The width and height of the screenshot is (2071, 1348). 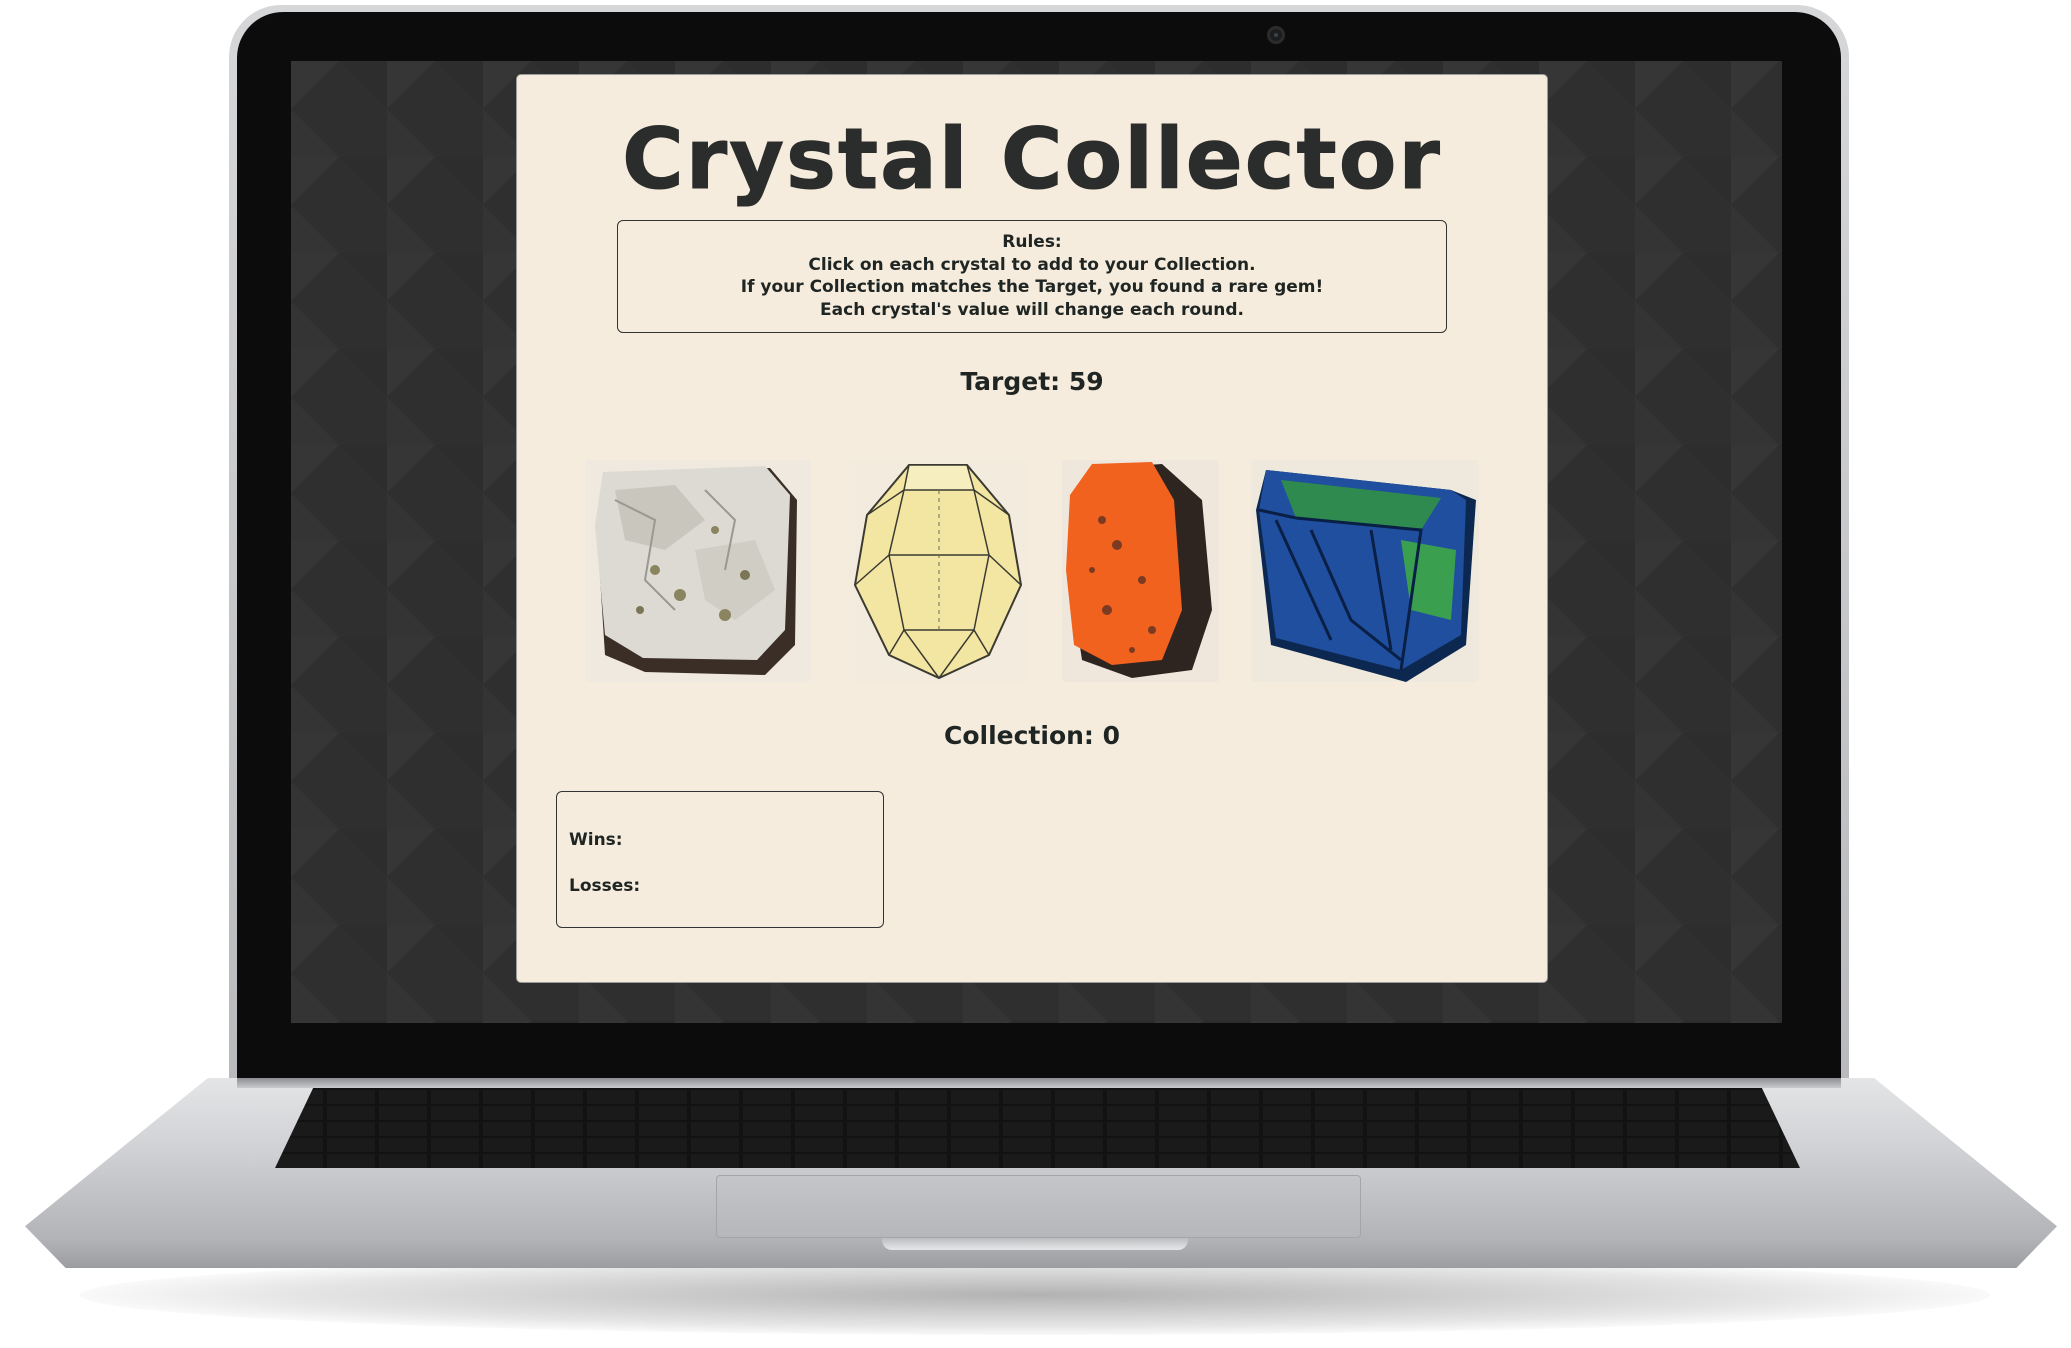 What do you see at coordinates (1276, 35) in the screenshot?
I see `webcam-icon` at bounding box center [1276, 35].